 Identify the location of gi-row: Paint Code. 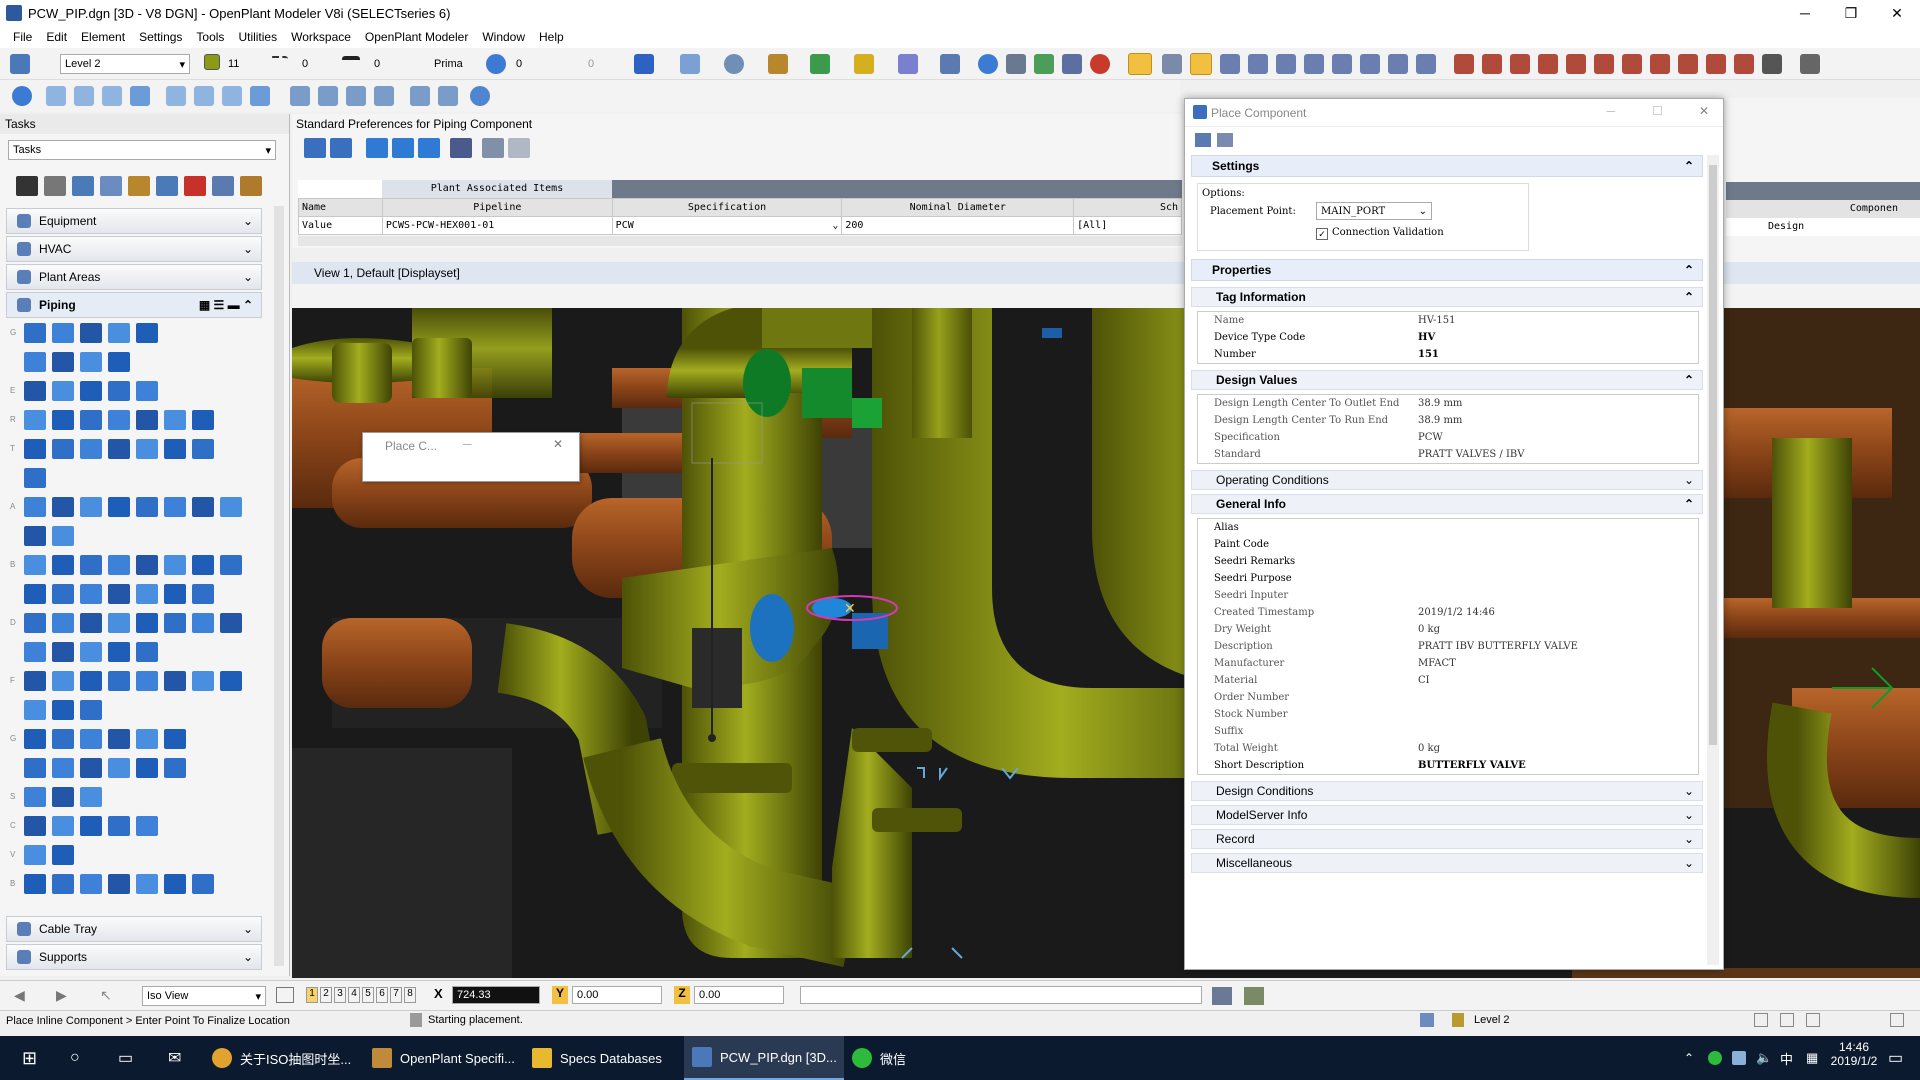
(1448, 544).